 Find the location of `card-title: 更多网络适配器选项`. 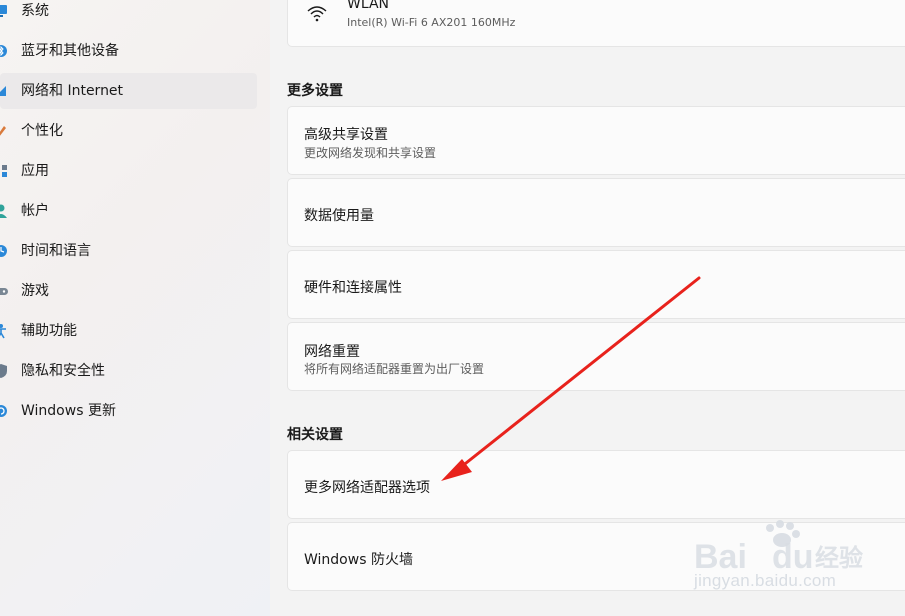

card-title: 更多网络适配器选项 is located at coordinates (367, 488).